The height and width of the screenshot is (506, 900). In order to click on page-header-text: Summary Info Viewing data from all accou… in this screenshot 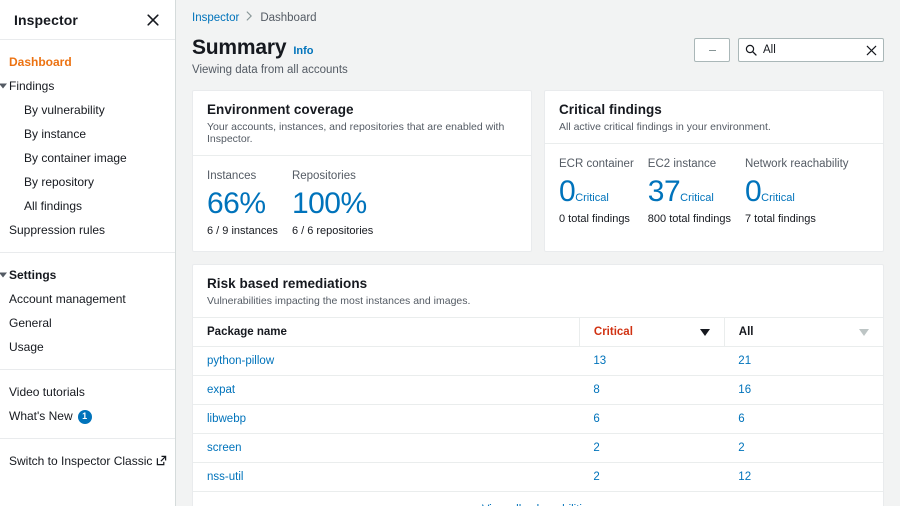, I will do `click(270, 56)`.